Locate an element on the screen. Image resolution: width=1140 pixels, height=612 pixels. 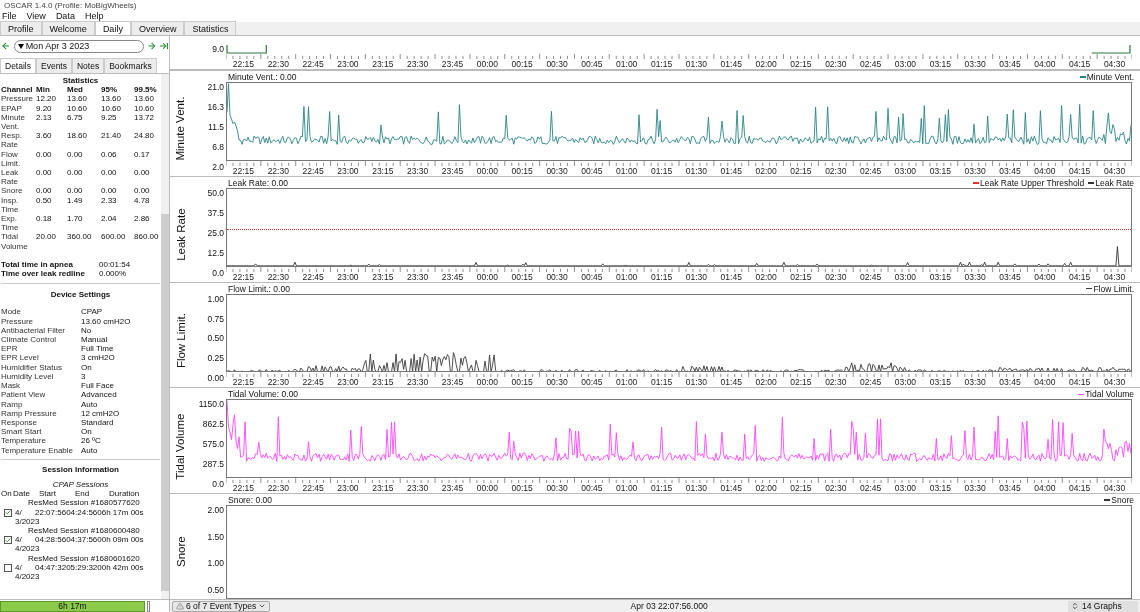
table-cell-text: 2.86 is located at coordinates (142, 220).